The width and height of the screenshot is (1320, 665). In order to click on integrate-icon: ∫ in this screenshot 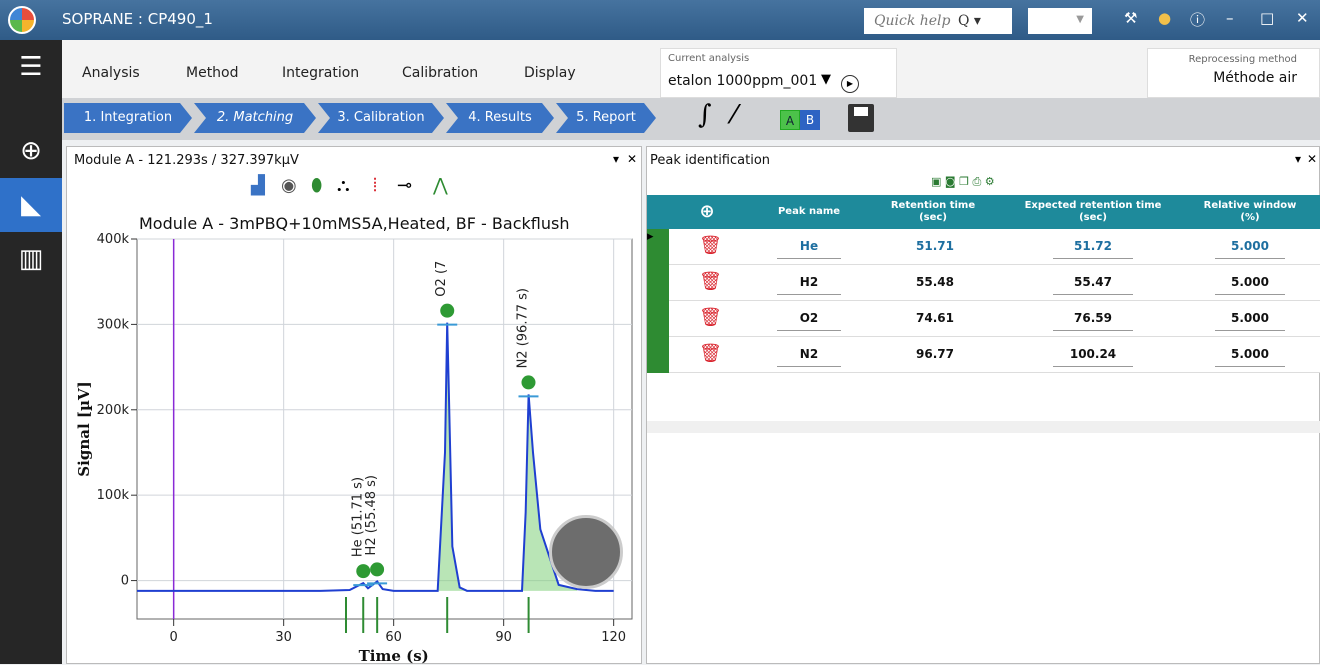, I will do `click(705, 115)`.